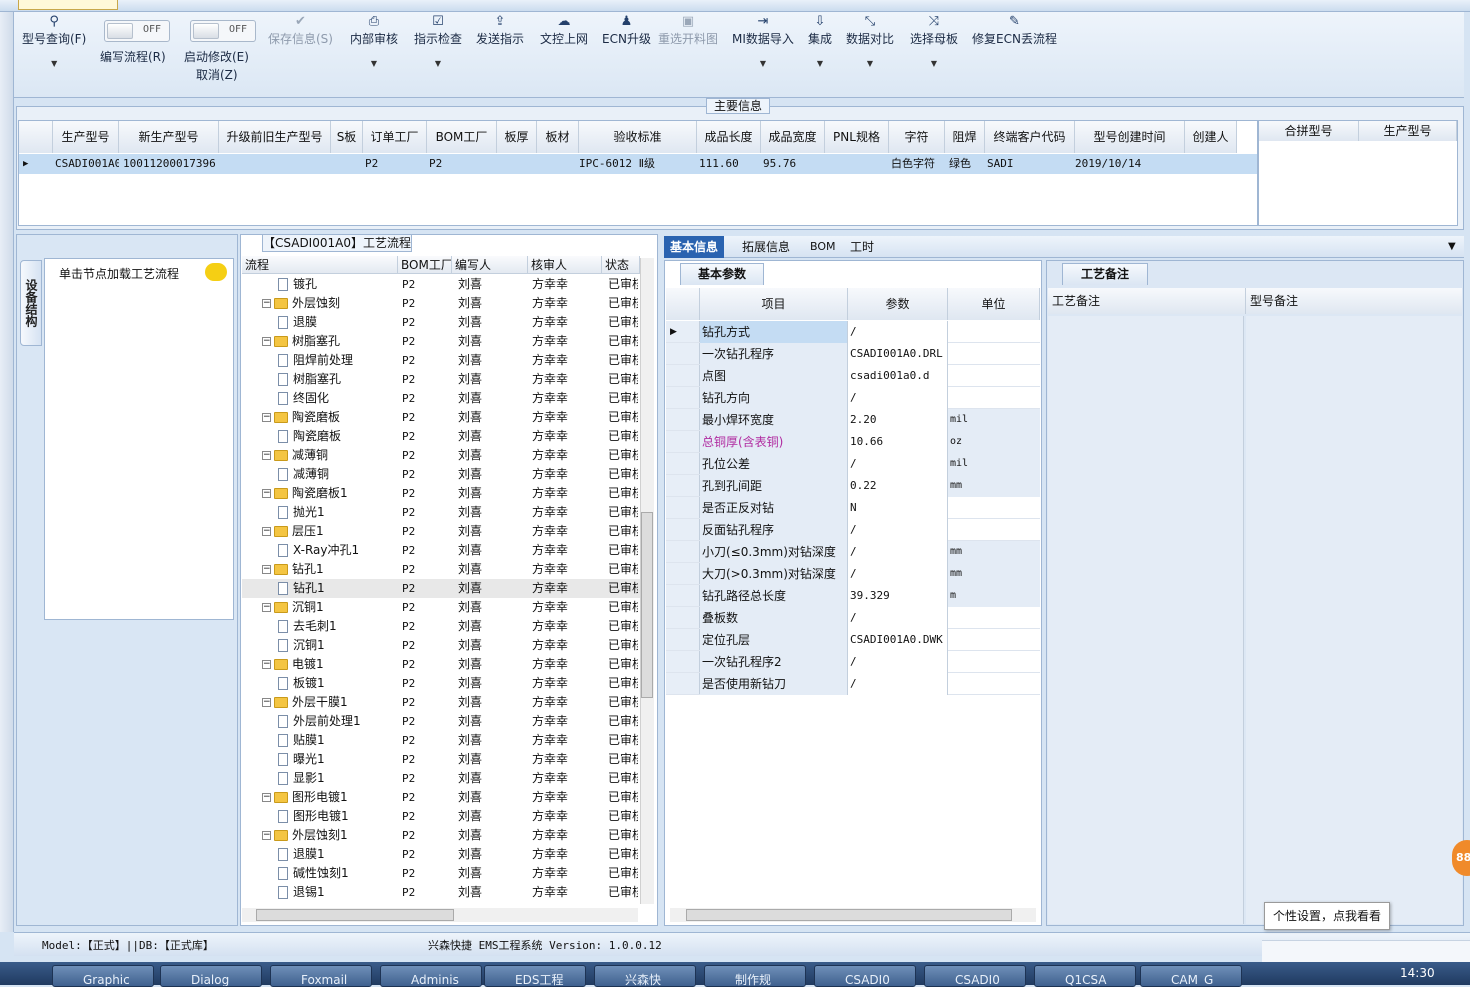 This screenshot has width=1470, height=987. Describe the element at coordinates (442, 436) in the screenshot. I see `tree-row: 陶瓷磨板 P2 刘喜 方幸幸 已审核` at that location.